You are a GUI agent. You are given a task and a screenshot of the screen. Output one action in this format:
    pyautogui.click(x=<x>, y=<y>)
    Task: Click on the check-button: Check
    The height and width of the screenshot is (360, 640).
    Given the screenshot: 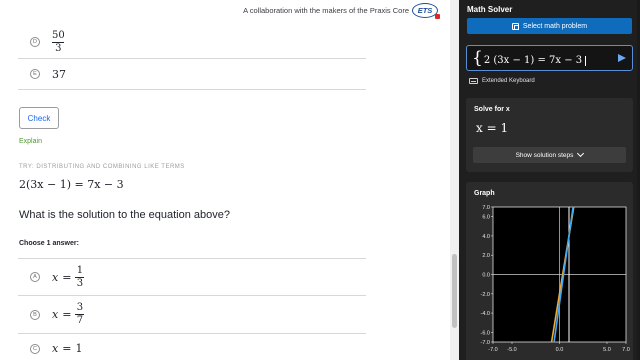 What is the action you would take?
    pyautogui.click(x=39, y=118)
    